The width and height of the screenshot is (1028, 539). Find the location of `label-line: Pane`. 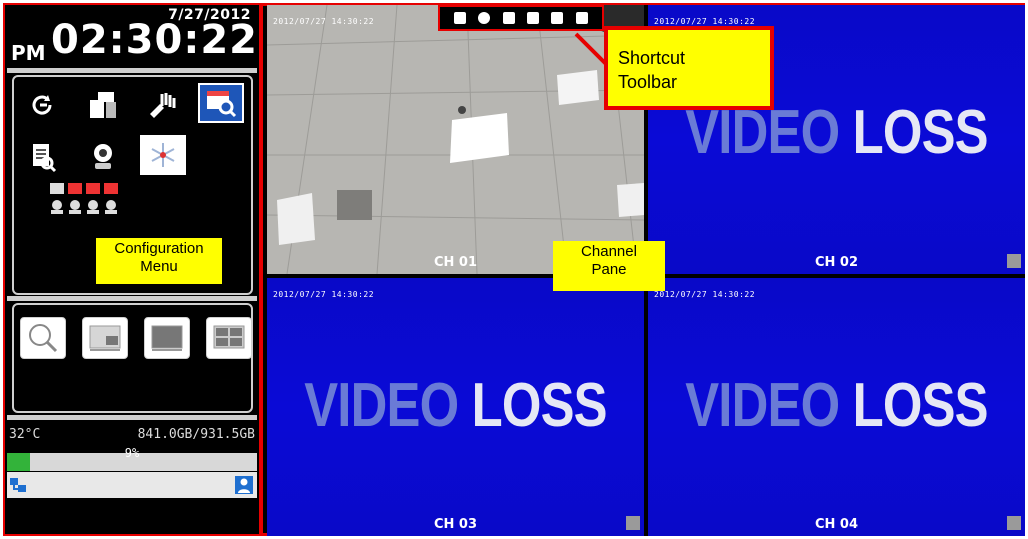

label-line: Pane is located at coordinates (609, 269).